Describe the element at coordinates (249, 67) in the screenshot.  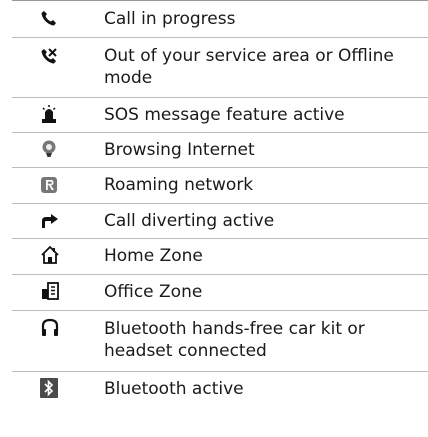
I see `row-description: Out of your service area or Offline mode` at that location.